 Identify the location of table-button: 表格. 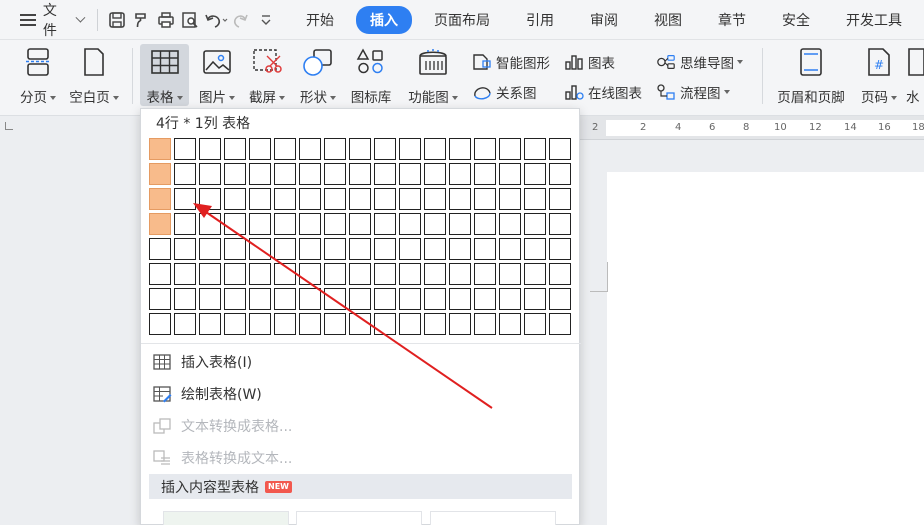
(164, 75).